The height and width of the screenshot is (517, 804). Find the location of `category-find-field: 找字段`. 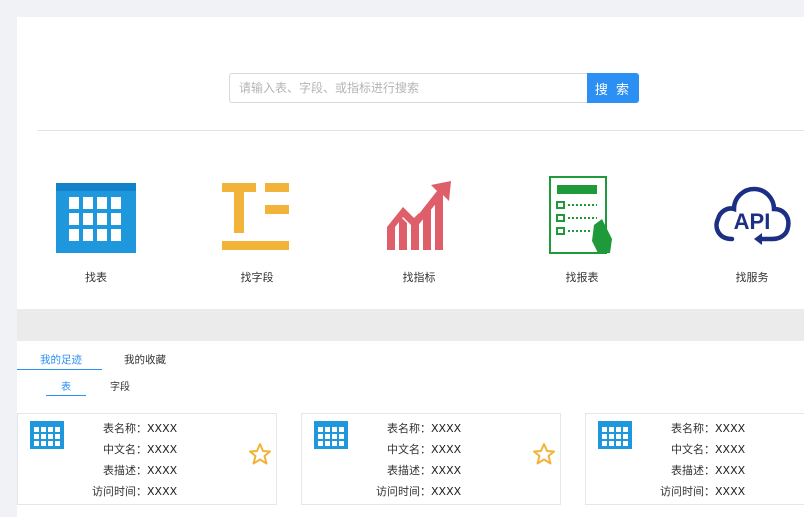

category-find-field: 找字段 is located at coordinates (257, 229).